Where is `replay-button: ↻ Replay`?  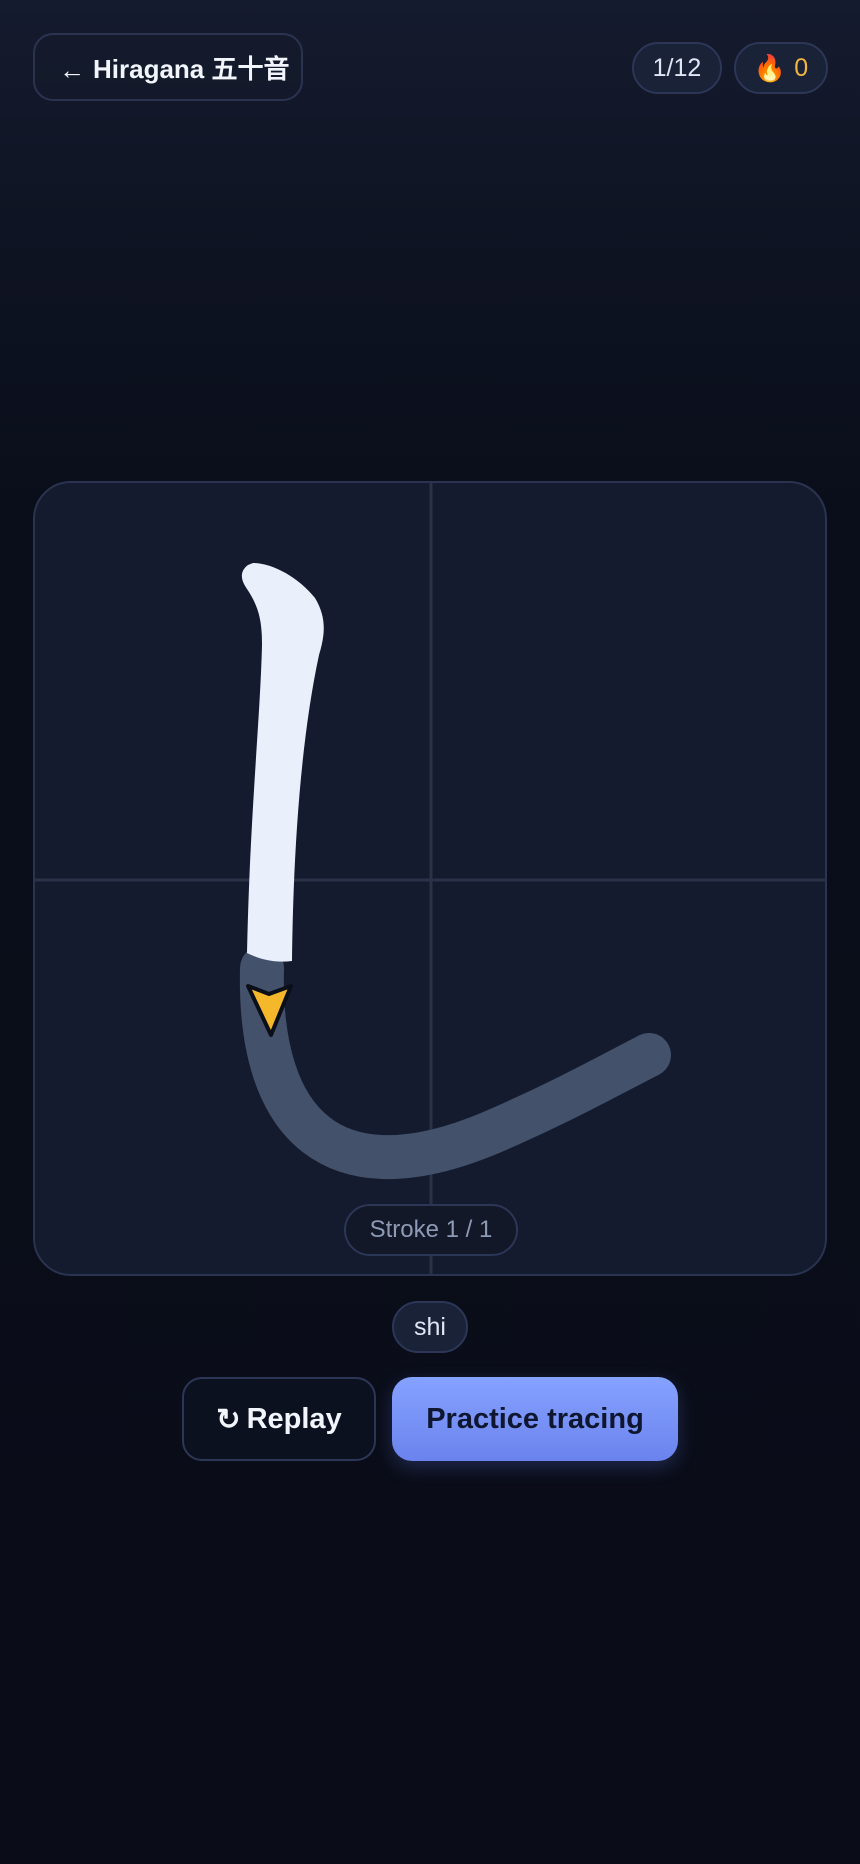 replay-button: ↻ Replay is located at coordinates (279, 1419).